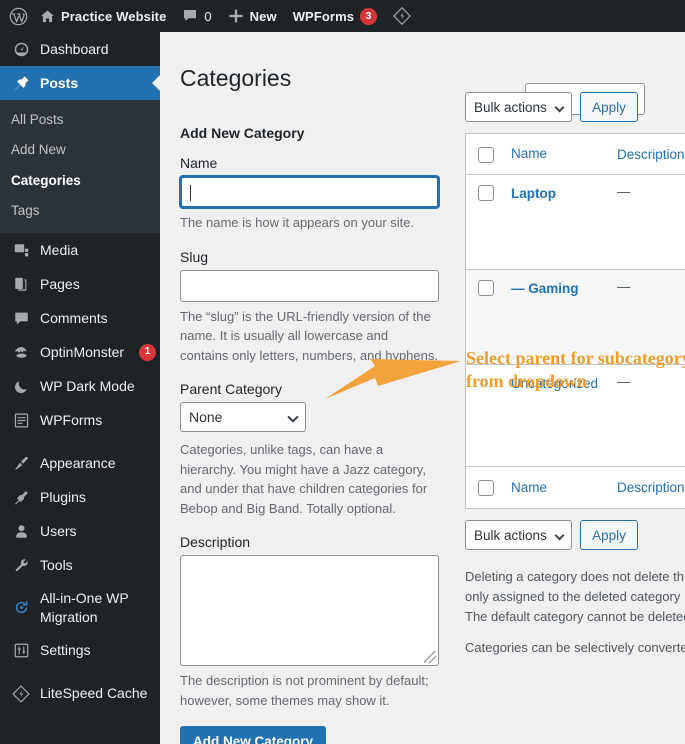 The image size is (685, 744). I want to click on bulk-actions-select-top: Bulk actions, so click(518, 107).